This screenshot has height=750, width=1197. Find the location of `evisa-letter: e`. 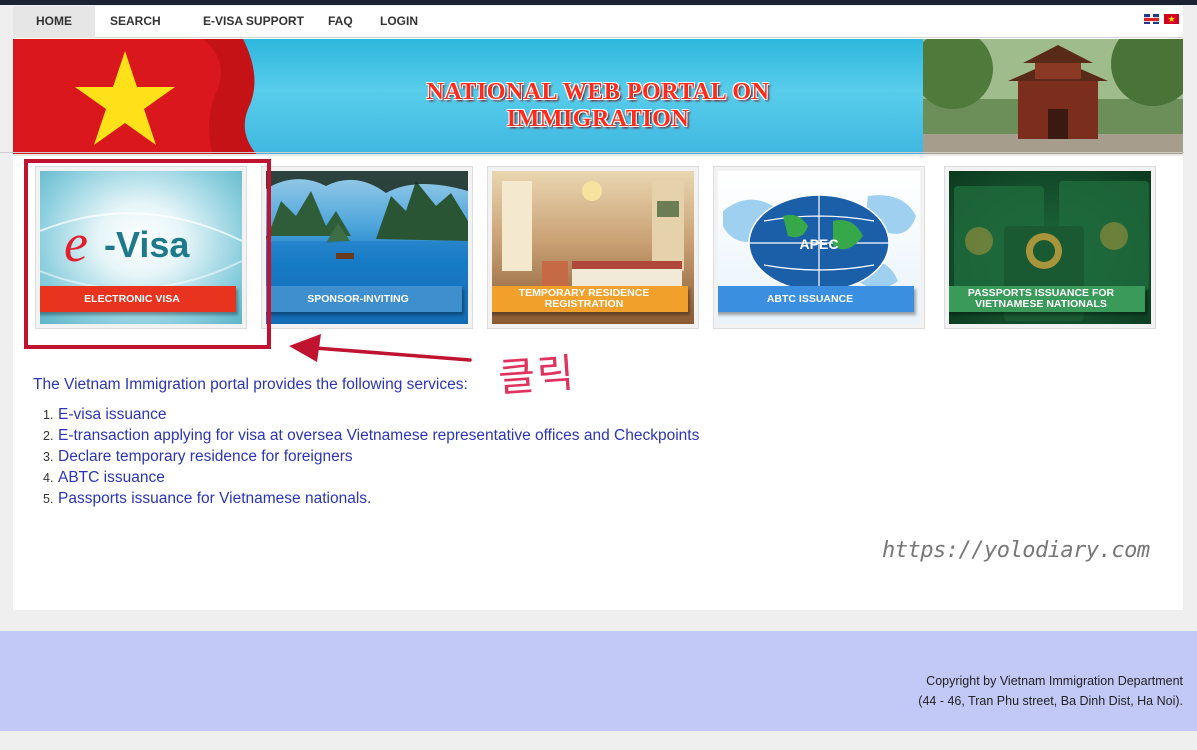

evisa-letter: e is located at coordinates (76, 243).